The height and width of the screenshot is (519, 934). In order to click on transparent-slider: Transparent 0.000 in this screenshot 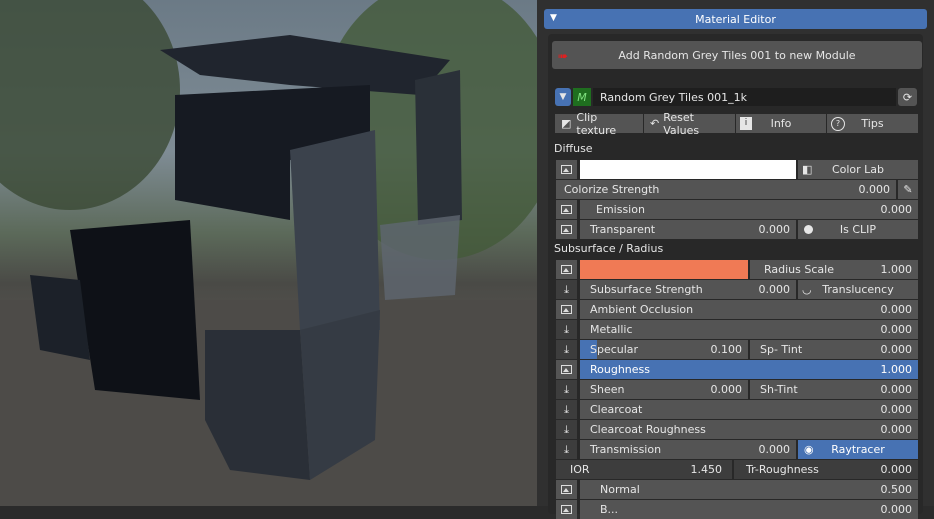, I will do `click(688, 229)`.